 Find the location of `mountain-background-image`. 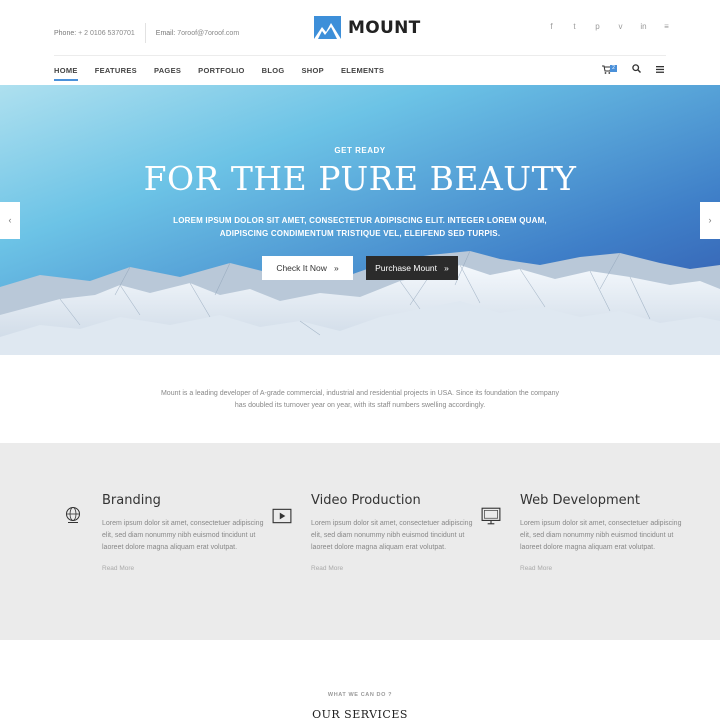

mountain-background-image is located at coordinates (360, 302).